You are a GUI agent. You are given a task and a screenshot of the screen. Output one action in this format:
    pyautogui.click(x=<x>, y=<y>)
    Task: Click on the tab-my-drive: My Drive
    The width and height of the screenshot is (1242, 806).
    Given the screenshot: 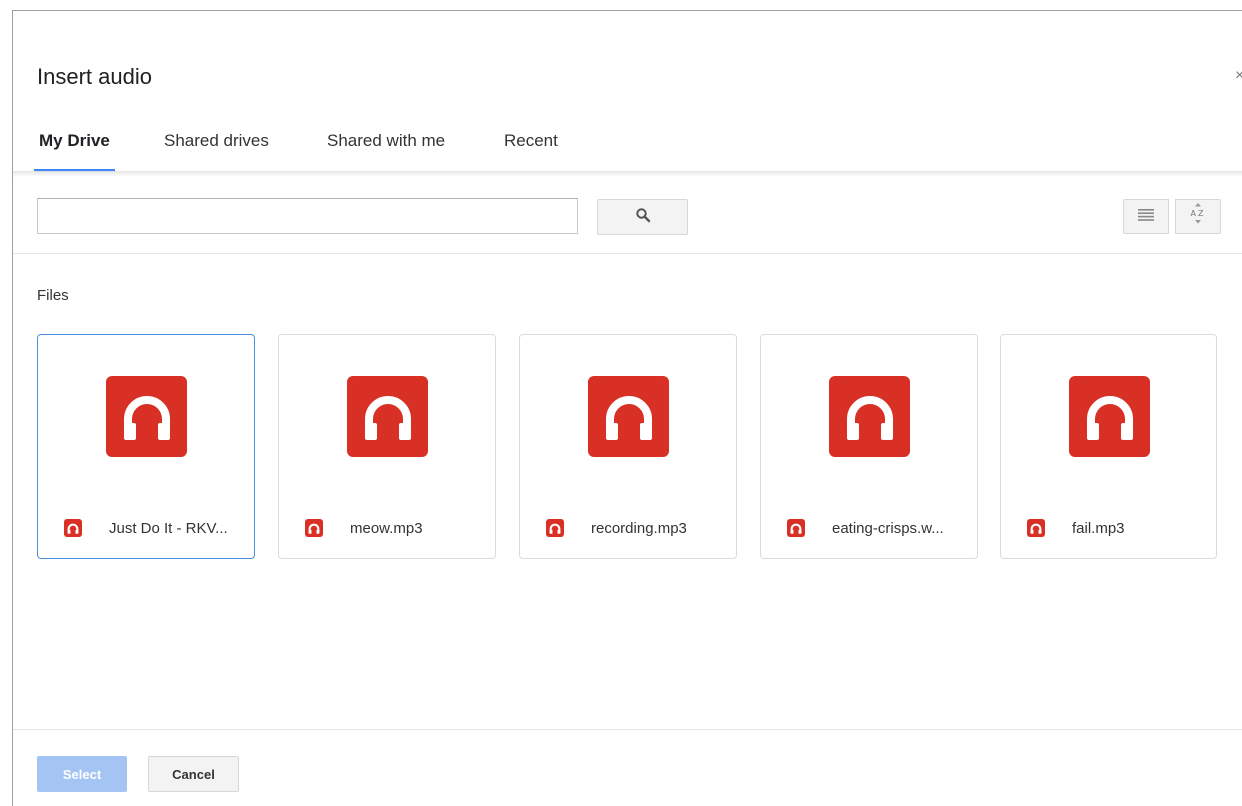 What is the action you would take?
    pyautogui.click(x=74, y=151)
    